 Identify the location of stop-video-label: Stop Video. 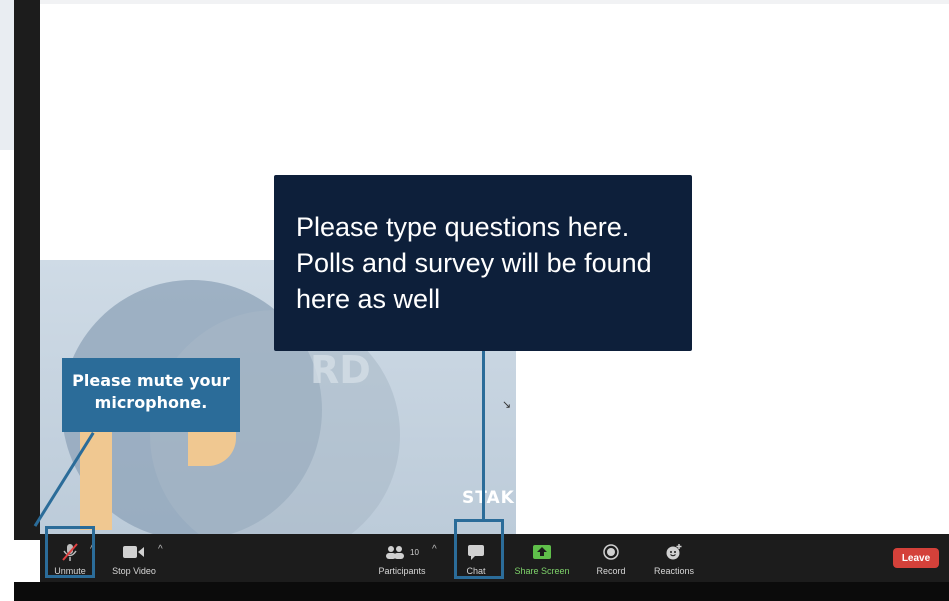
(134, 571).